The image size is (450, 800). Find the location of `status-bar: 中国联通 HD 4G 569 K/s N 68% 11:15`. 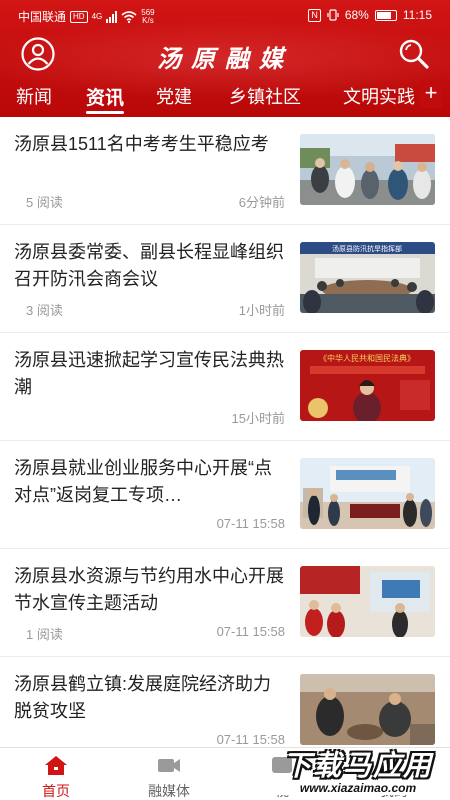

status-bar: 中国联通 HD 4G 569 K/s N 68% 11:15 is located at coordinates (225, 16).